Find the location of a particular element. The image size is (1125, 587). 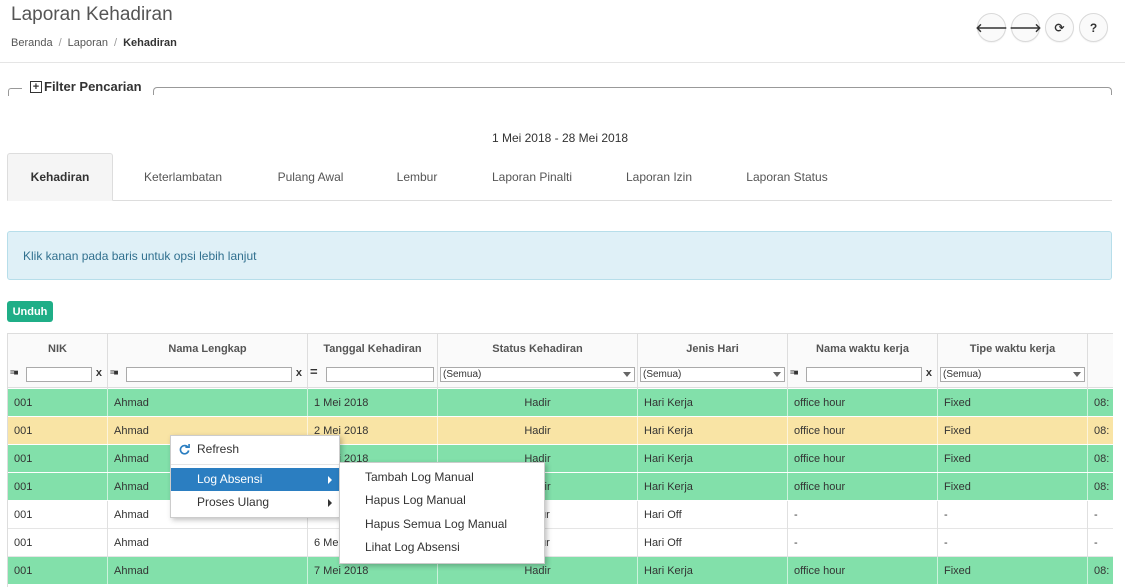

header-divider is located at coordinates (562, 62).